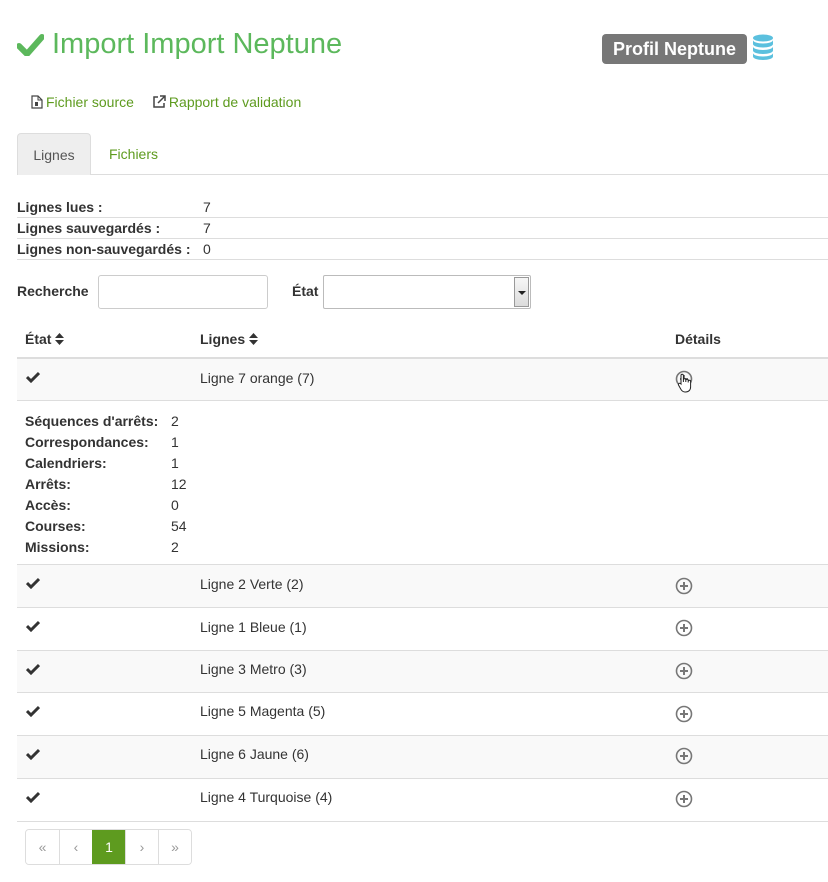 Image resolution: width=828 pixels, height=882 pixels. What do you see at coordinates (235, 102) in the screenshot?
I see `validation-report-label: Rapport de validation` at bounding box center [235, 102].